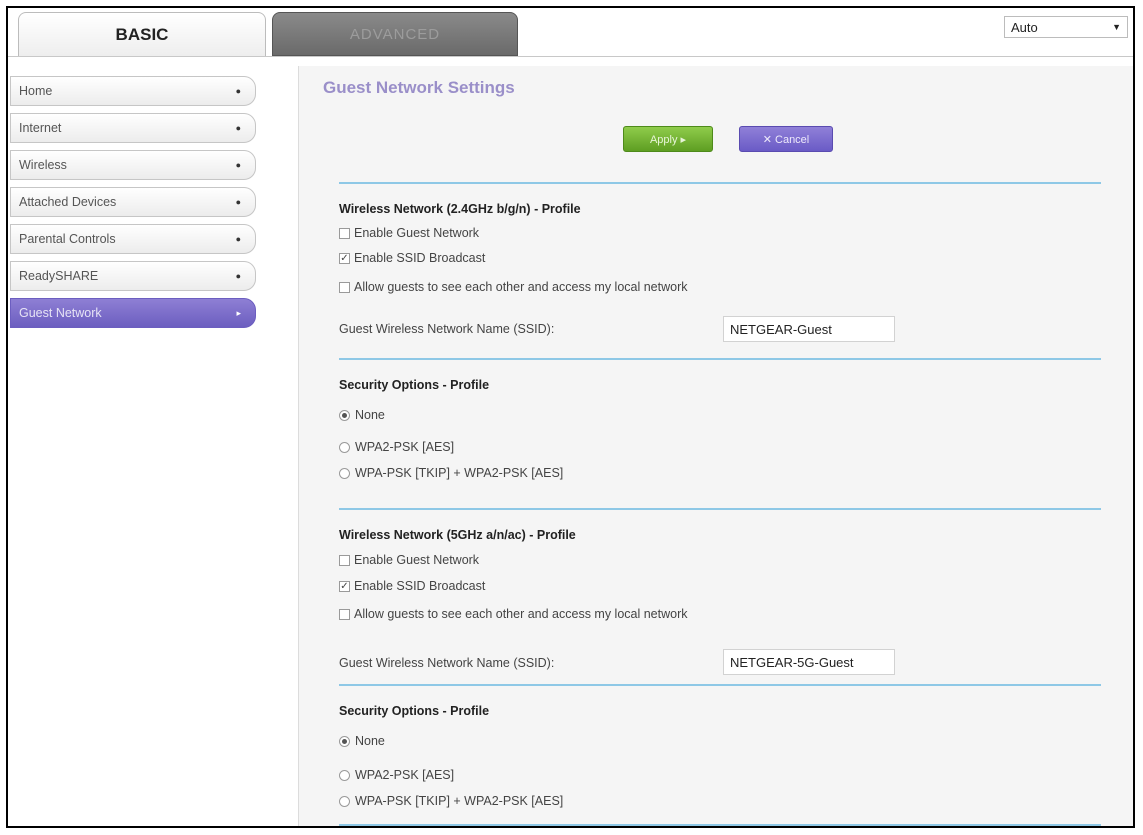  What do you see at coordinates (1066, 27) in the screenshot?
I see `language-select: Auto ▼` at bounding box center [1066, 27].